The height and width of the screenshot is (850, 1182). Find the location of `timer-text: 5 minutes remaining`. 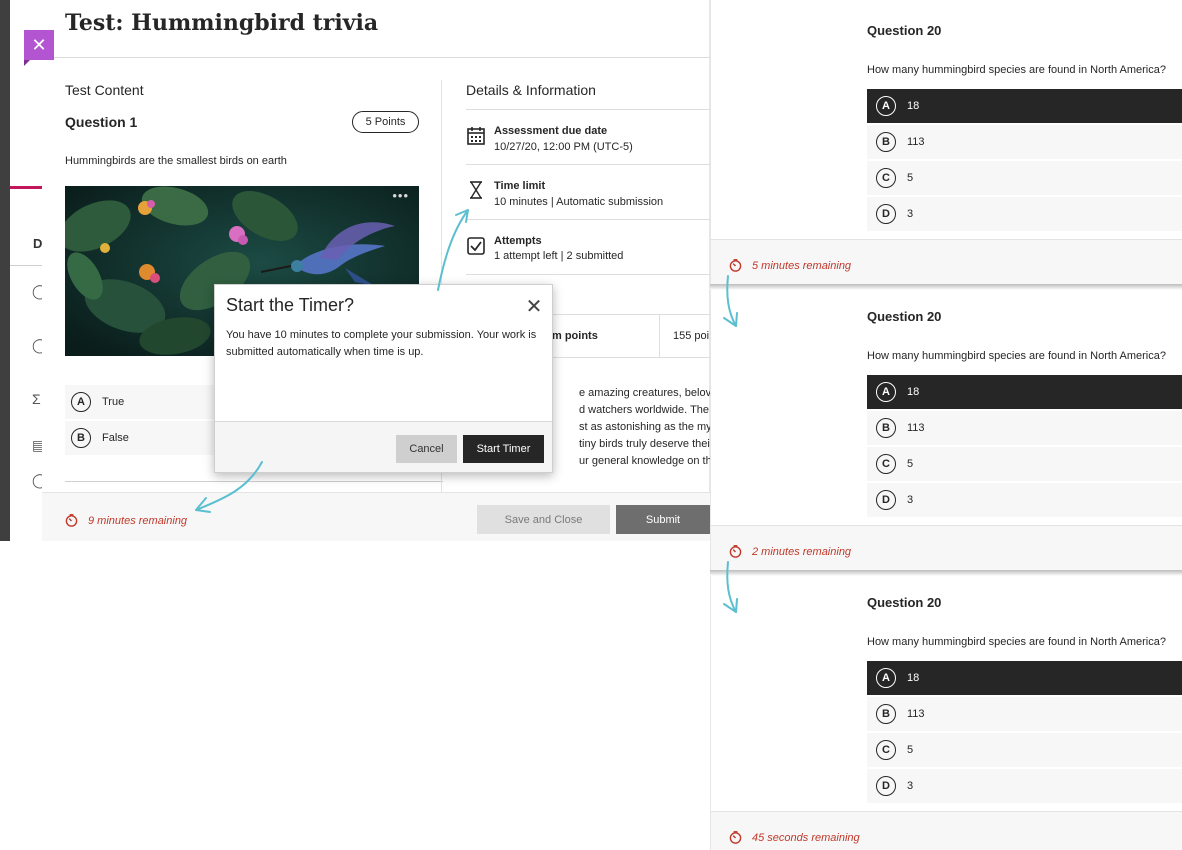

timer-text: 5 minutes remaining is located at coordinates (802, 265).